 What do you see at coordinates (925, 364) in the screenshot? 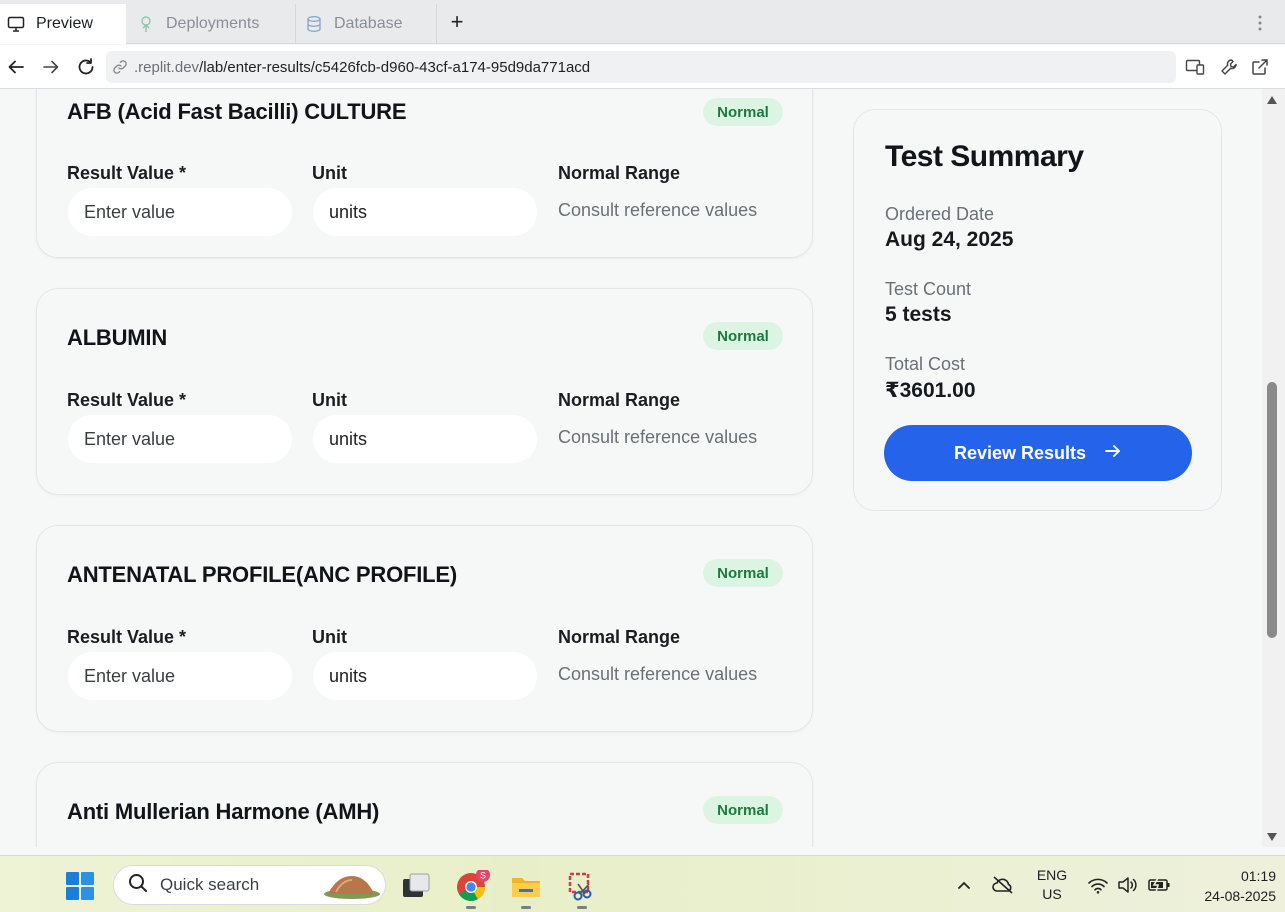
I see `total-cost-label: Total Cost` at bounding box center [925, 364].